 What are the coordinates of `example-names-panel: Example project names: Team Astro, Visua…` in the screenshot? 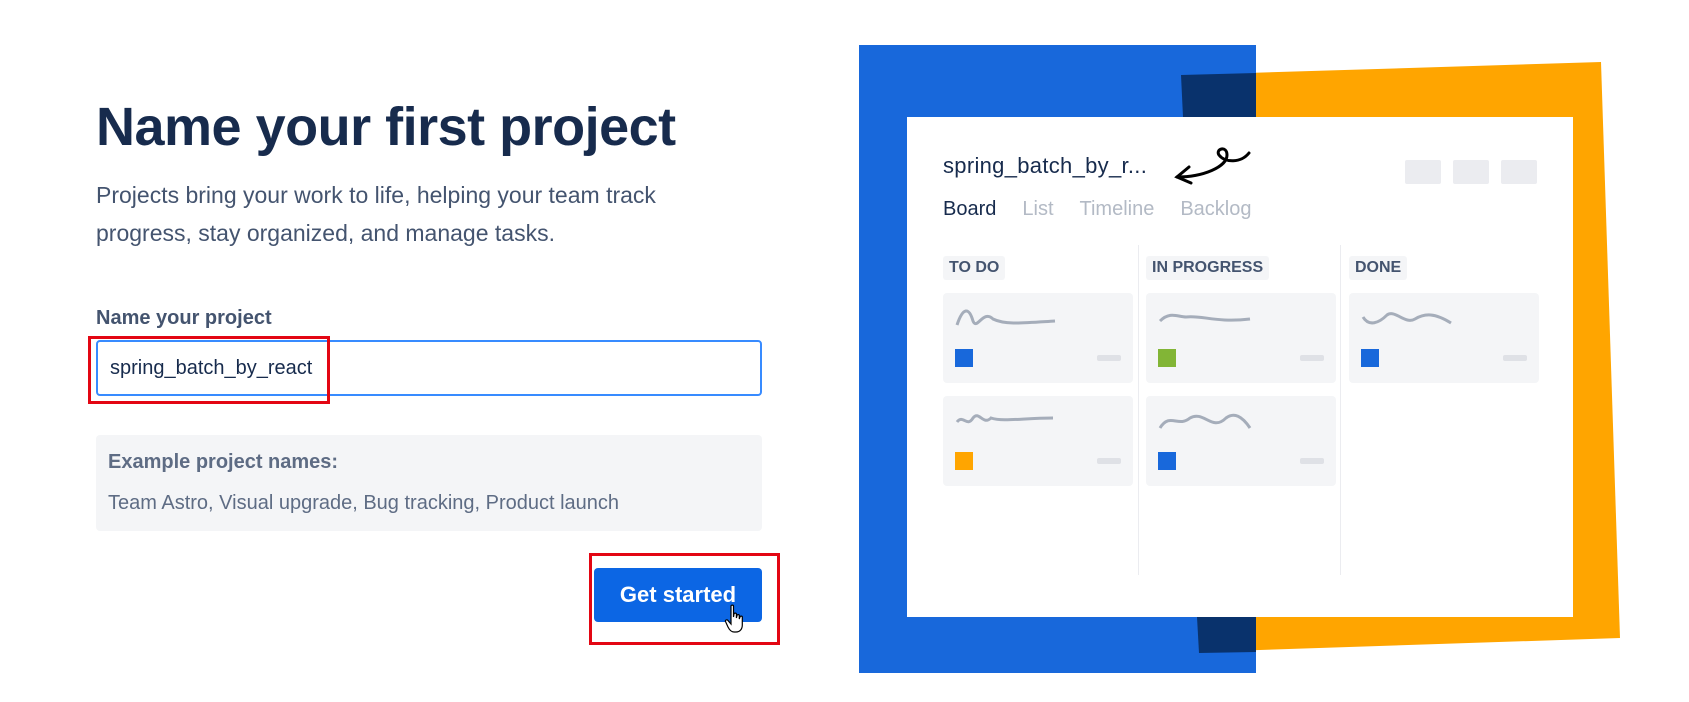 It's located at (429, 483).